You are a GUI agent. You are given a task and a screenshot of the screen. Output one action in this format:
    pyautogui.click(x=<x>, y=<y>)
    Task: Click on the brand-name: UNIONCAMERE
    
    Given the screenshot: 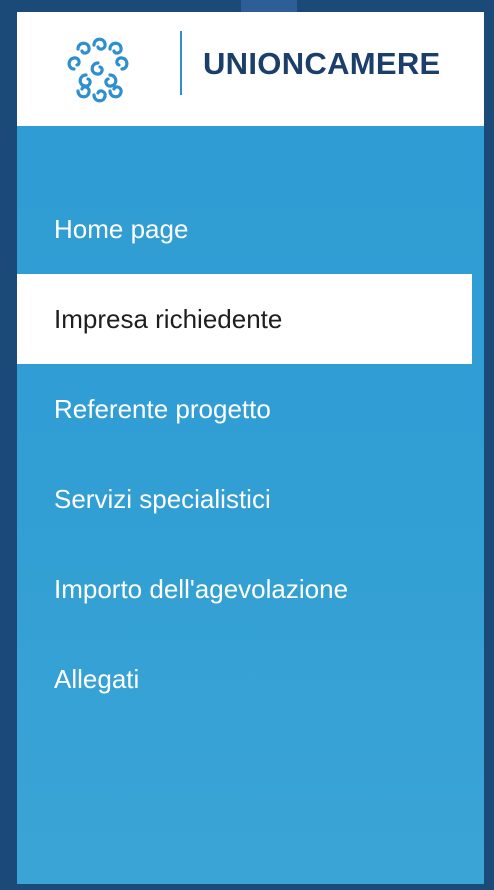 What is the action you would take?
    pyautogui.click(x=322, y=63)
    